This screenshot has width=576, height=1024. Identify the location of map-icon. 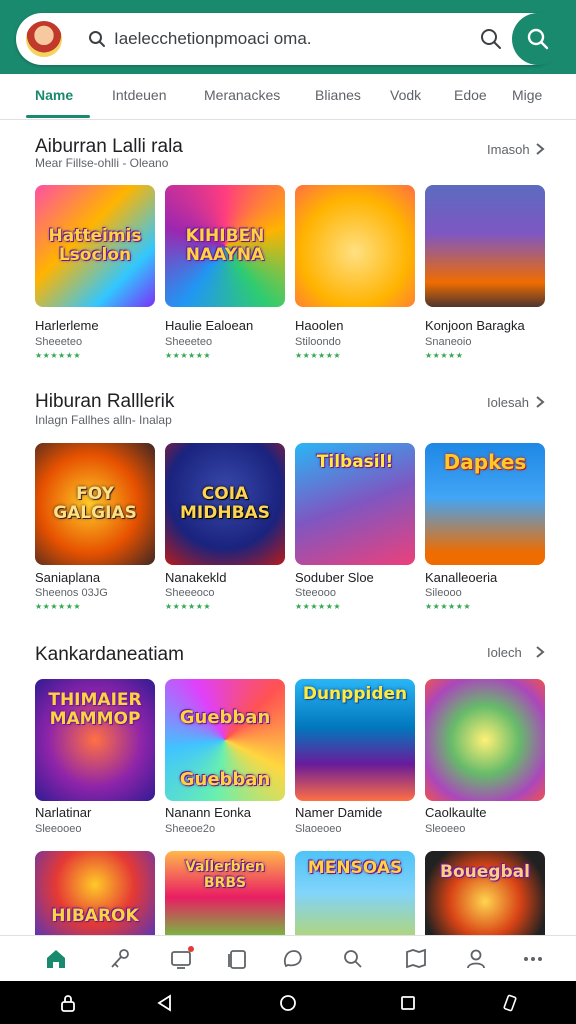
(416, 959).